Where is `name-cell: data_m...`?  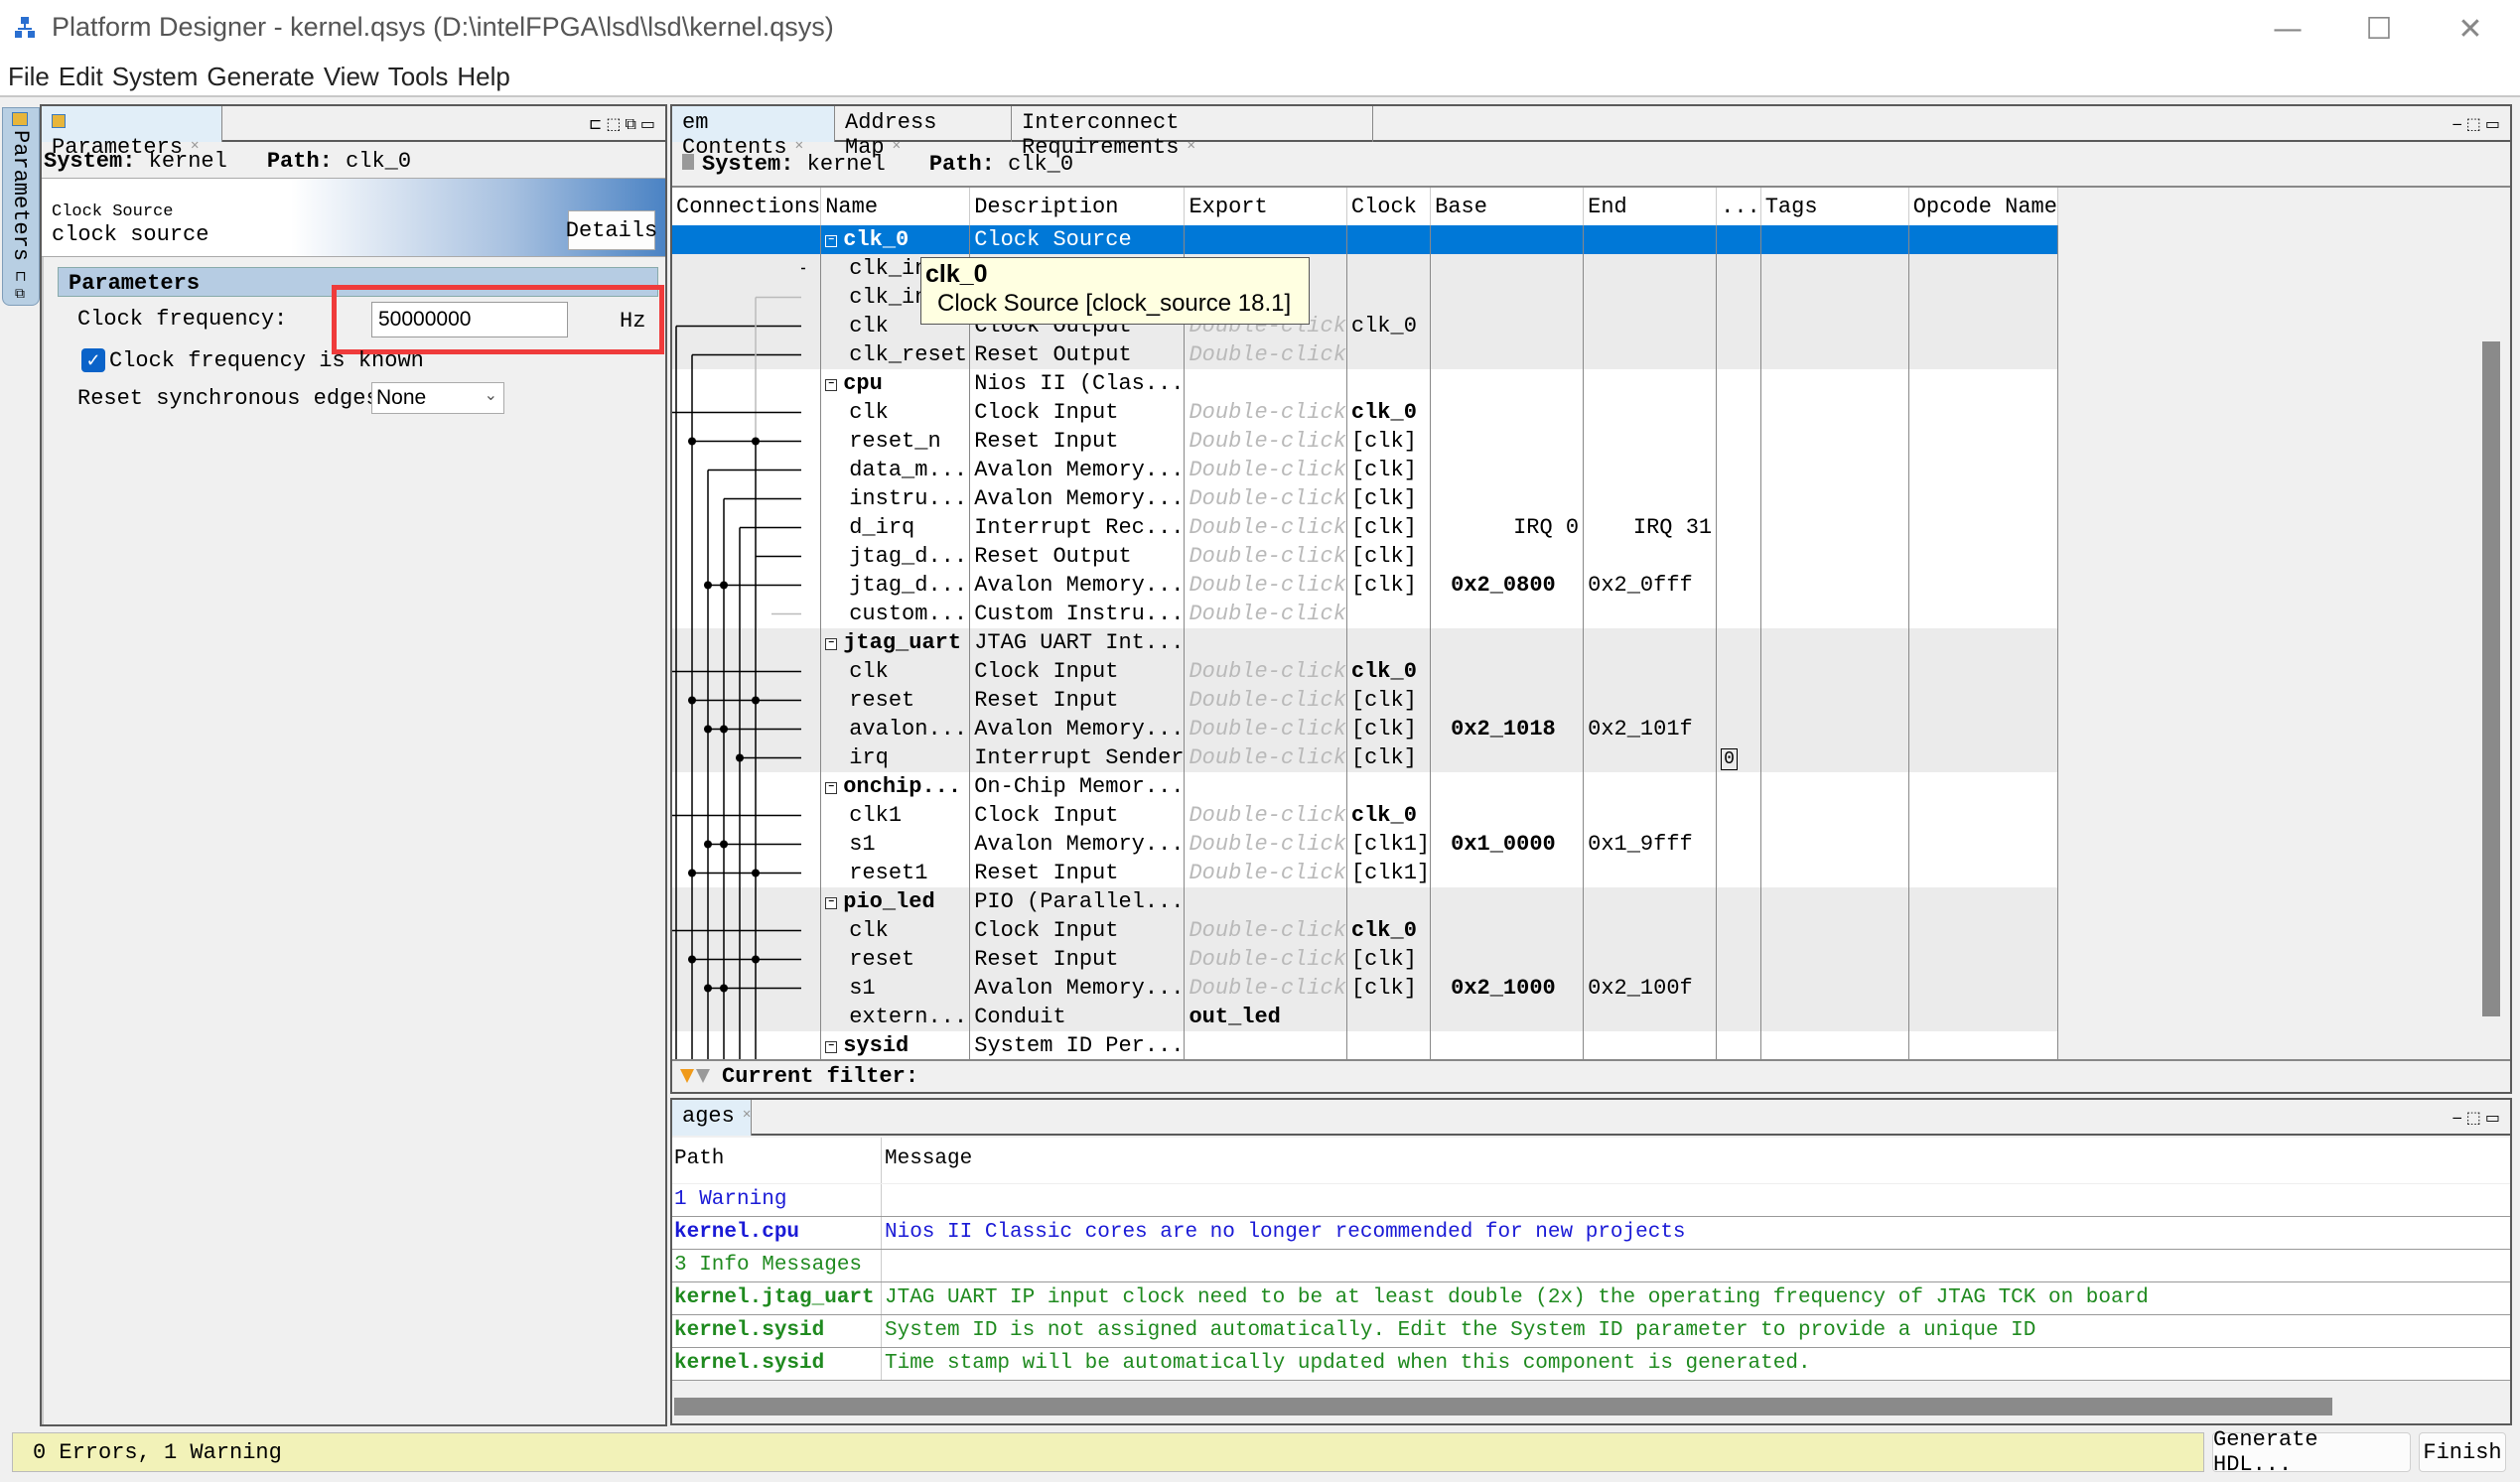 name-cell: data_m... is located at coordinates (895, 470).